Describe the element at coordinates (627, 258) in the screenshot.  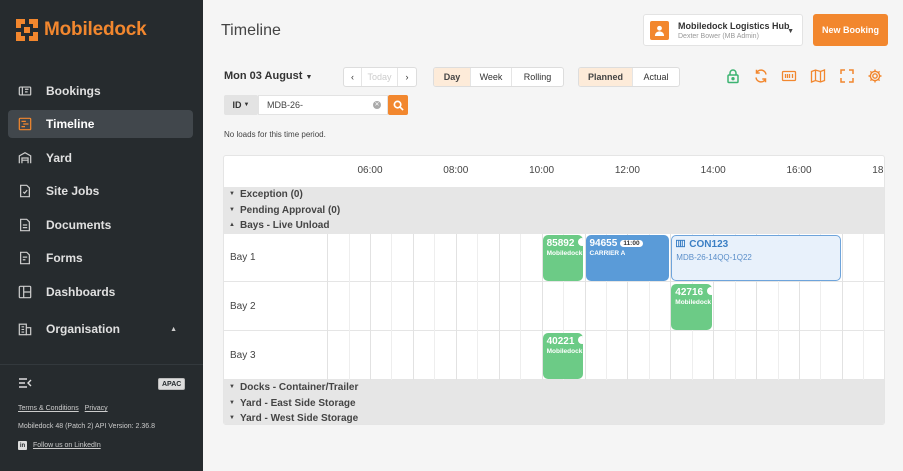
I see `booking-card: 94655 11:00 CARRIER A` at that location.